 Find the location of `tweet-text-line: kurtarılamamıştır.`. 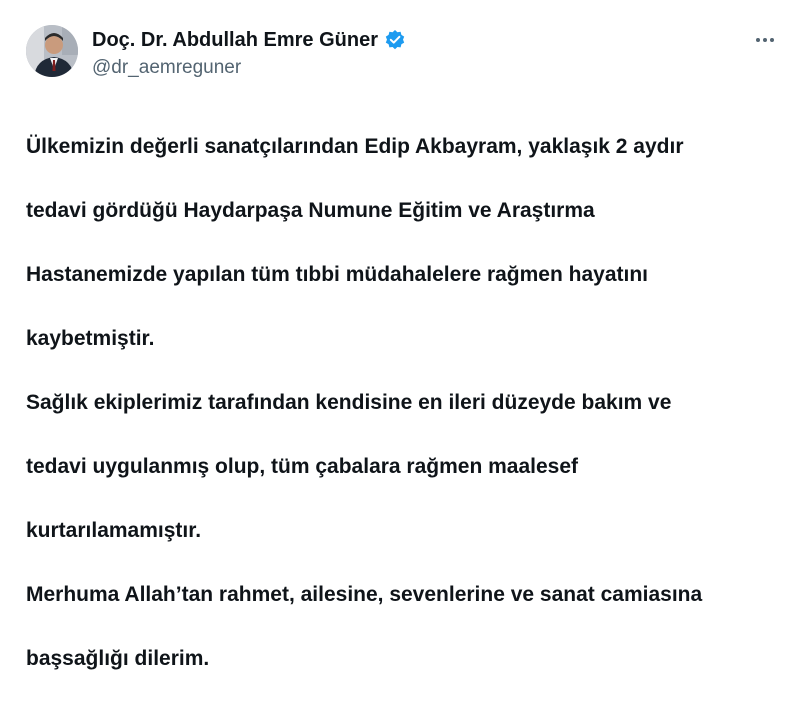

tweet-text-line: kurtarılamamıştır. is located at coordinates (114, 530).